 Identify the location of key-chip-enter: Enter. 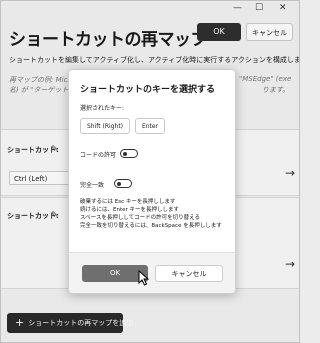
(150, 126).